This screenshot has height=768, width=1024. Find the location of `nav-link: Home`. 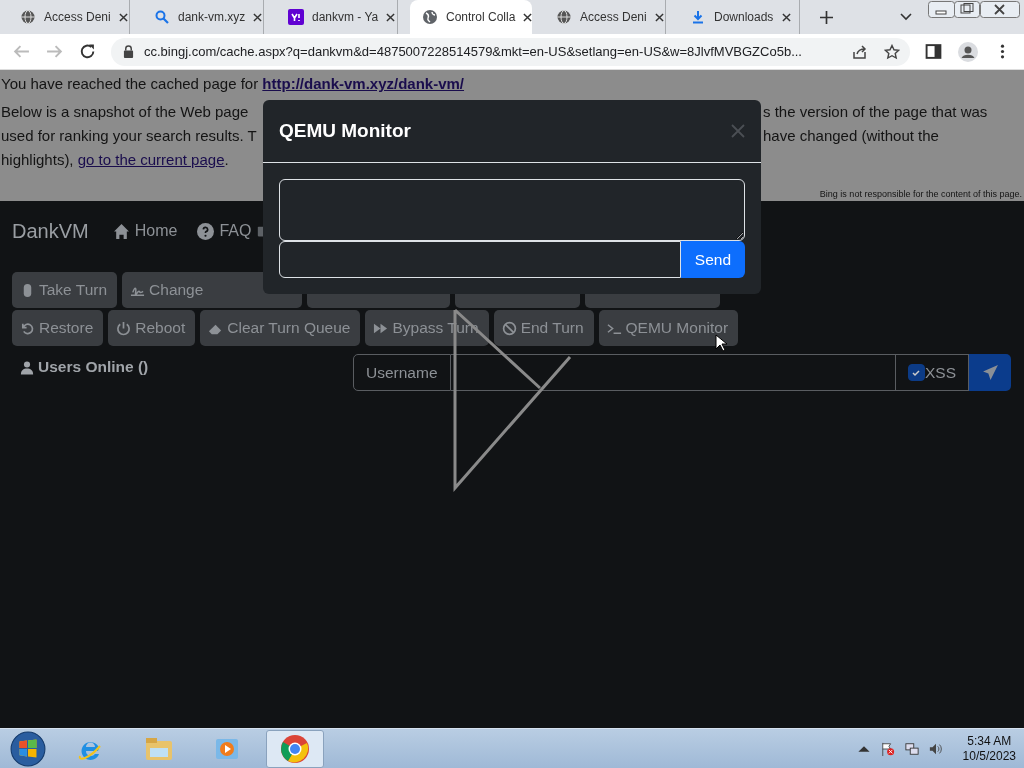

nav-link: Home is located at coordinates (145, 231).